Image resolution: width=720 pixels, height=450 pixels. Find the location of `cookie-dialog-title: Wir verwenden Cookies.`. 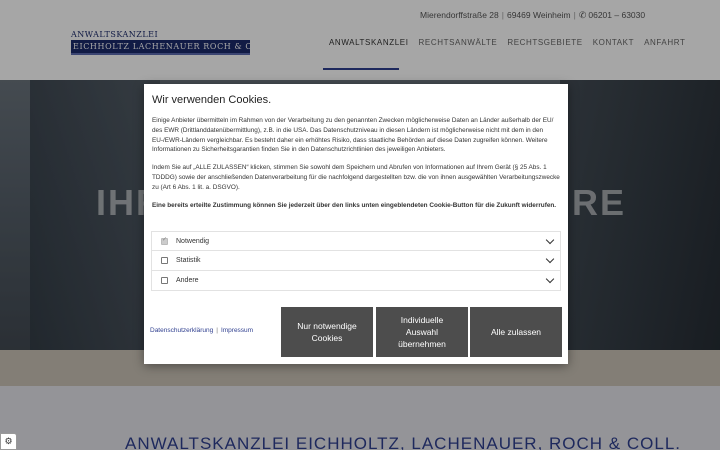

cookie-dialog-title: Wir verwenden Cookies. is located at coordinates (212, 100).